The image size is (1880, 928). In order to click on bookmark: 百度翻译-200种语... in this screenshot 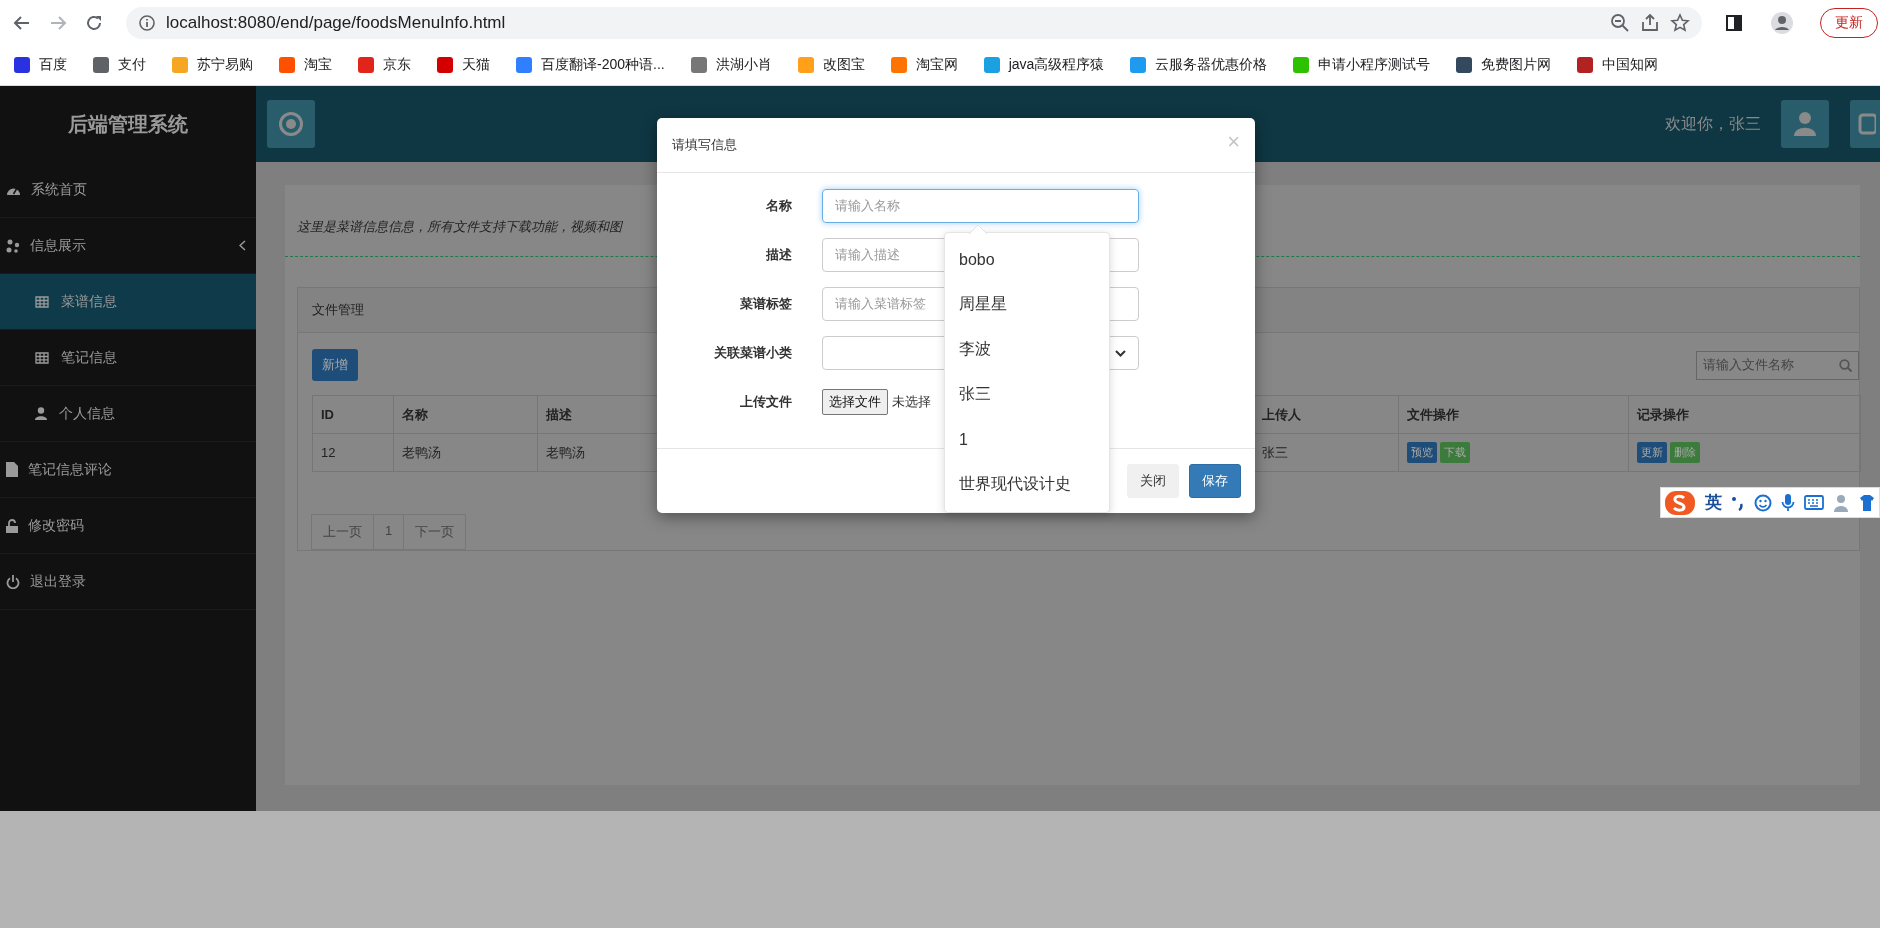, I will do `click(590, 65)`.